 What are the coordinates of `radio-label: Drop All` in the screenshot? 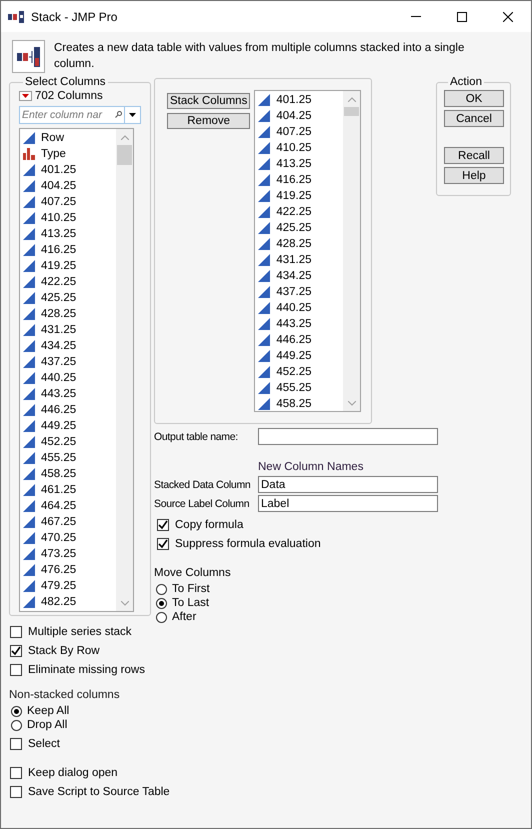 It's located at (47, 725).